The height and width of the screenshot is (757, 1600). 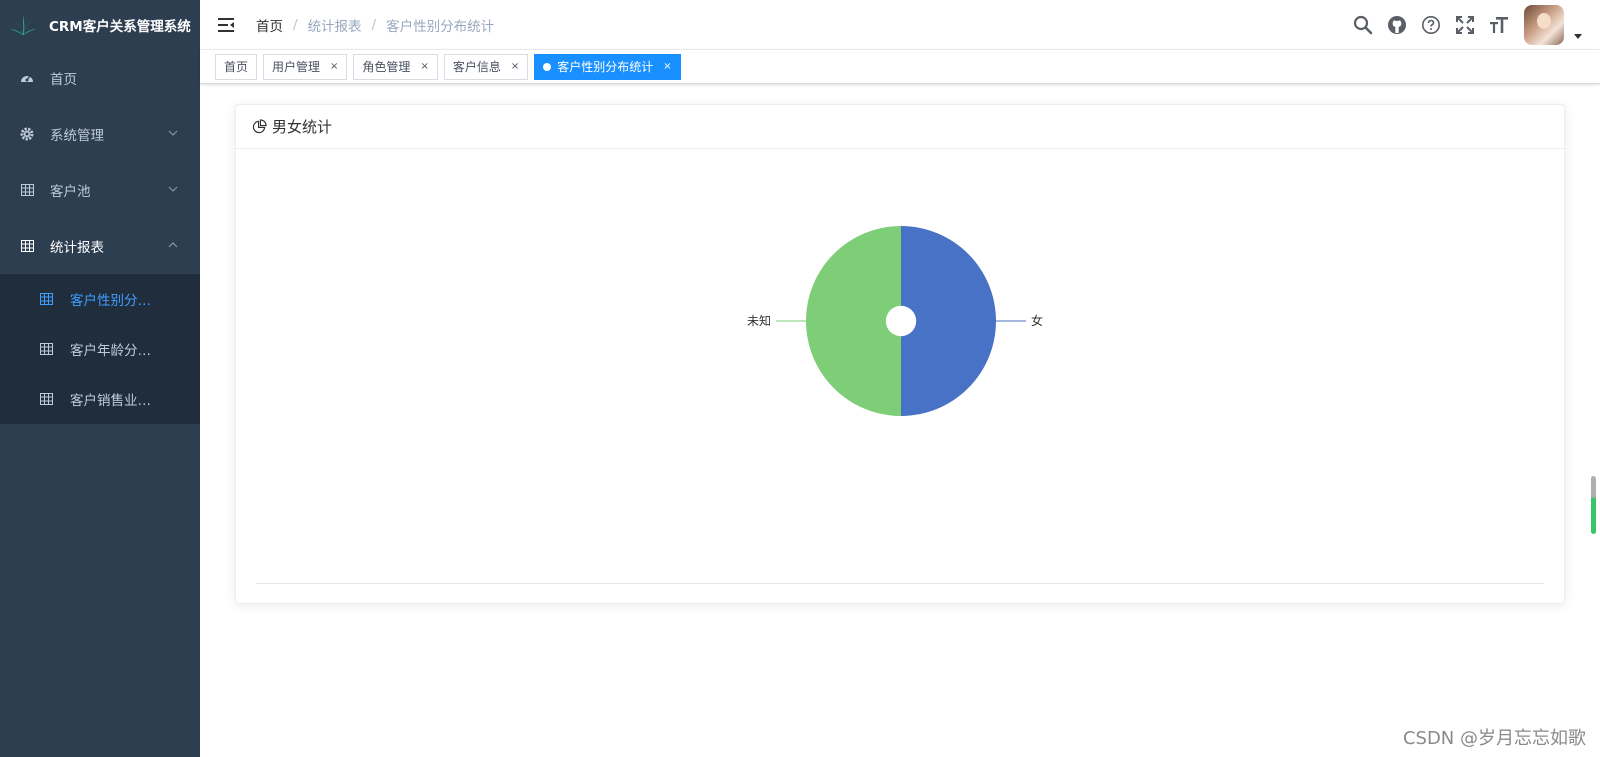 I want to click on tag-role-management: 角色管理 ×, so click(x=395, y=66).